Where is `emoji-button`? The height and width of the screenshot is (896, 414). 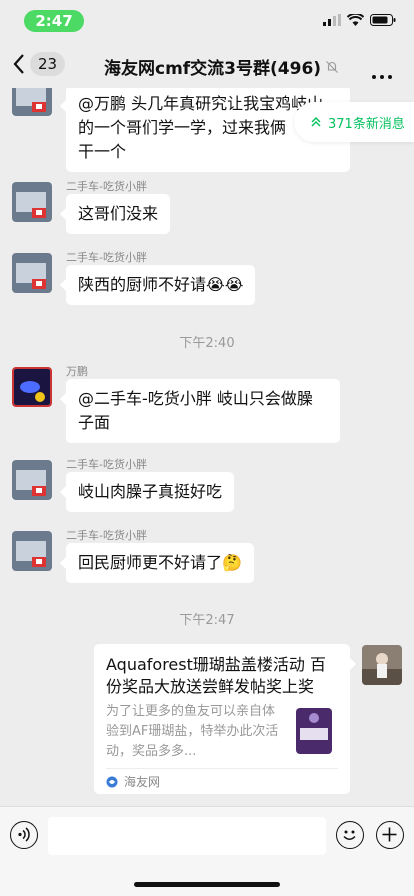 emoji-button is located at coordinates (350, 835).